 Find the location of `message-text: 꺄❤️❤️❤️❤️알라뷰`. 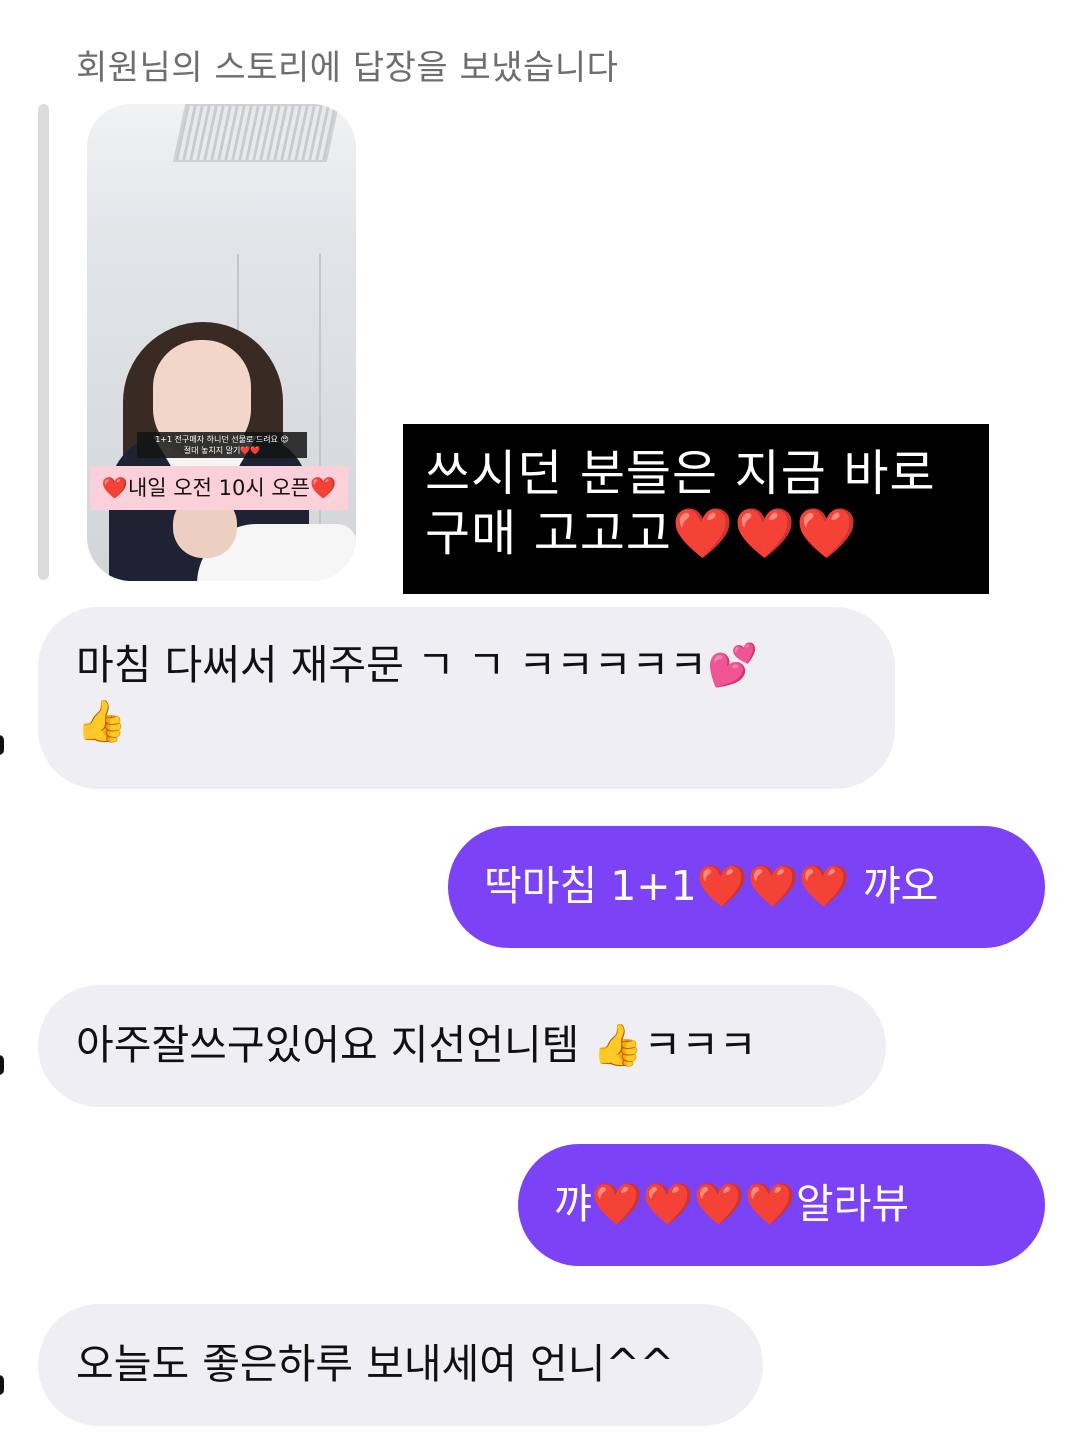

message-text: 꺄❤️❤️❤️❤️알라뷰 is located at coordinates (732, 1204).